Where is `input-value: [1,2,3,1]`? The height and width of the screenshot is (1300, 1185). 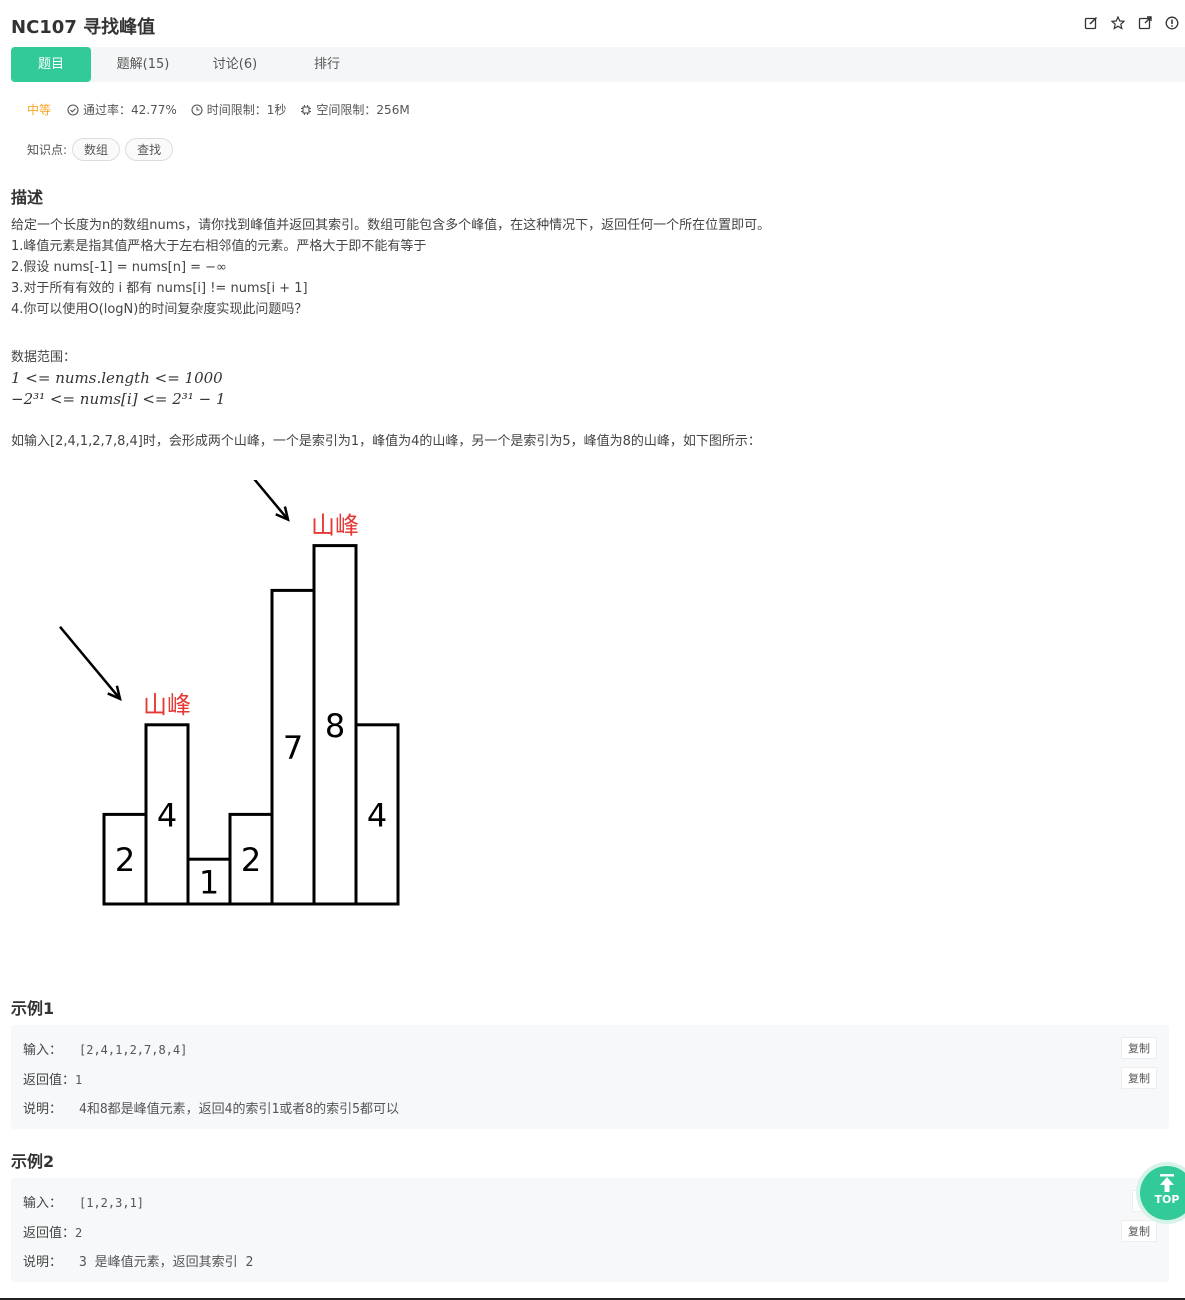
input-value: [1,2,3,1] is located at coordinates (112, 1203).